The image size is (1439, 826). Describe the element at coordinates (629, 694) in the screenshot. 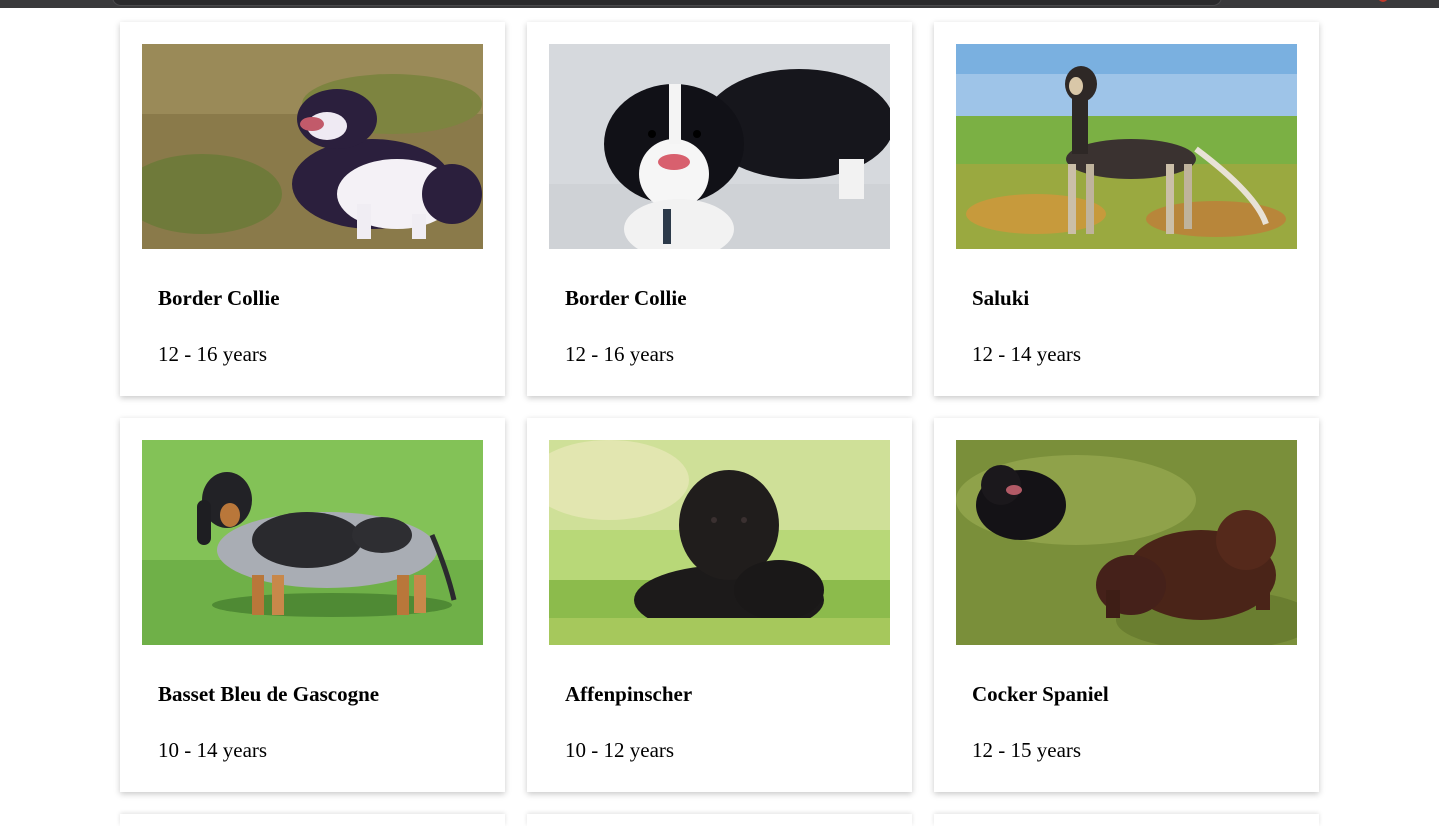

I see `breed-name: Affenpinscher` at that location.